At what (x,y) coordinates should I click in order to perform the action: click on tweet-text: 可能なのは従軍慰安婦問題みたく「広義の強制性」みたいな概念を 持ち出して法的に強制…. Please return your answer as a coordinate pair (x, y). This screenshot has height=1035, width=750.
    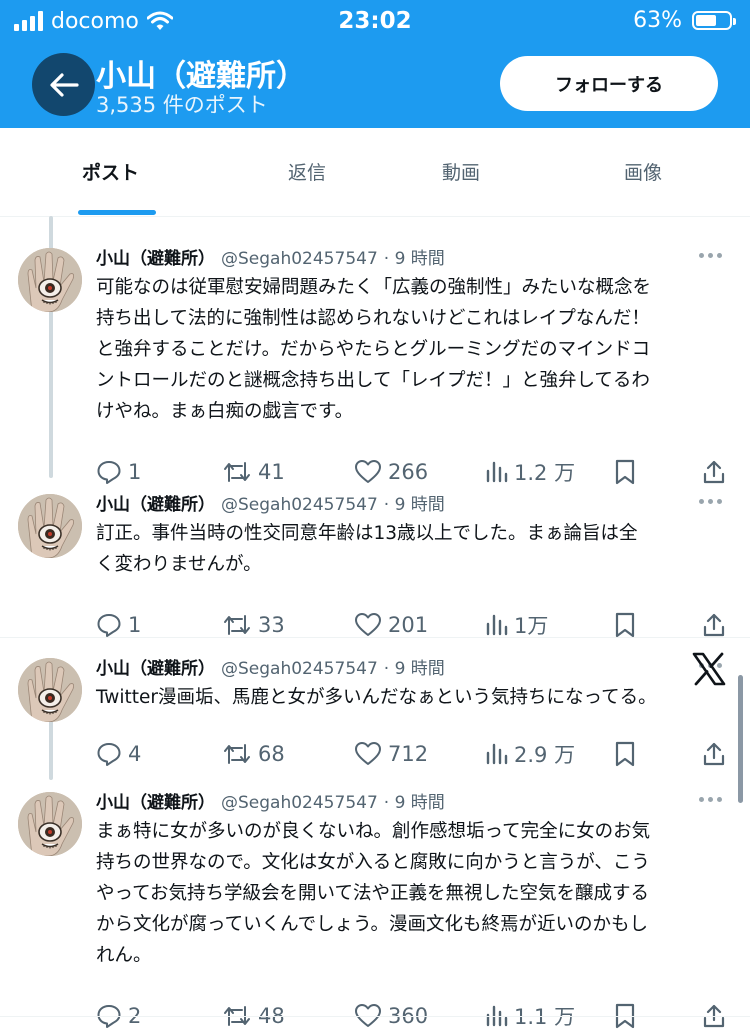
    Looking at the image, I should click on (411, 349).